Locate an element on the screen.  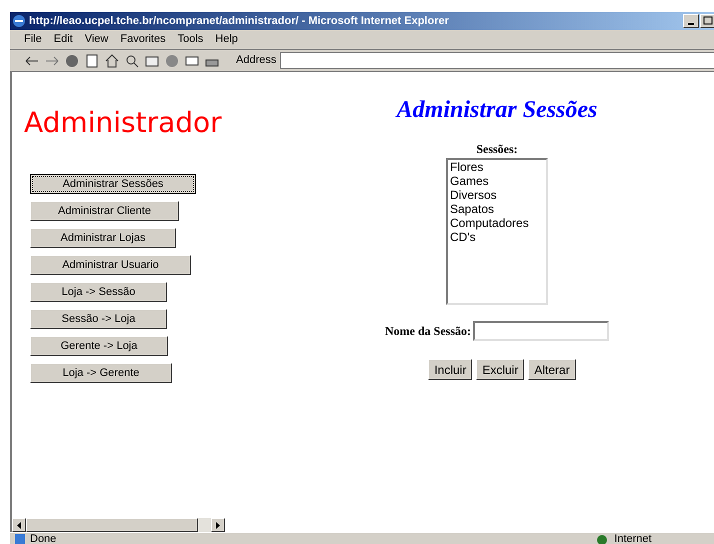
nav-button: Administrar Lojas is located at coordinates (103, 238).